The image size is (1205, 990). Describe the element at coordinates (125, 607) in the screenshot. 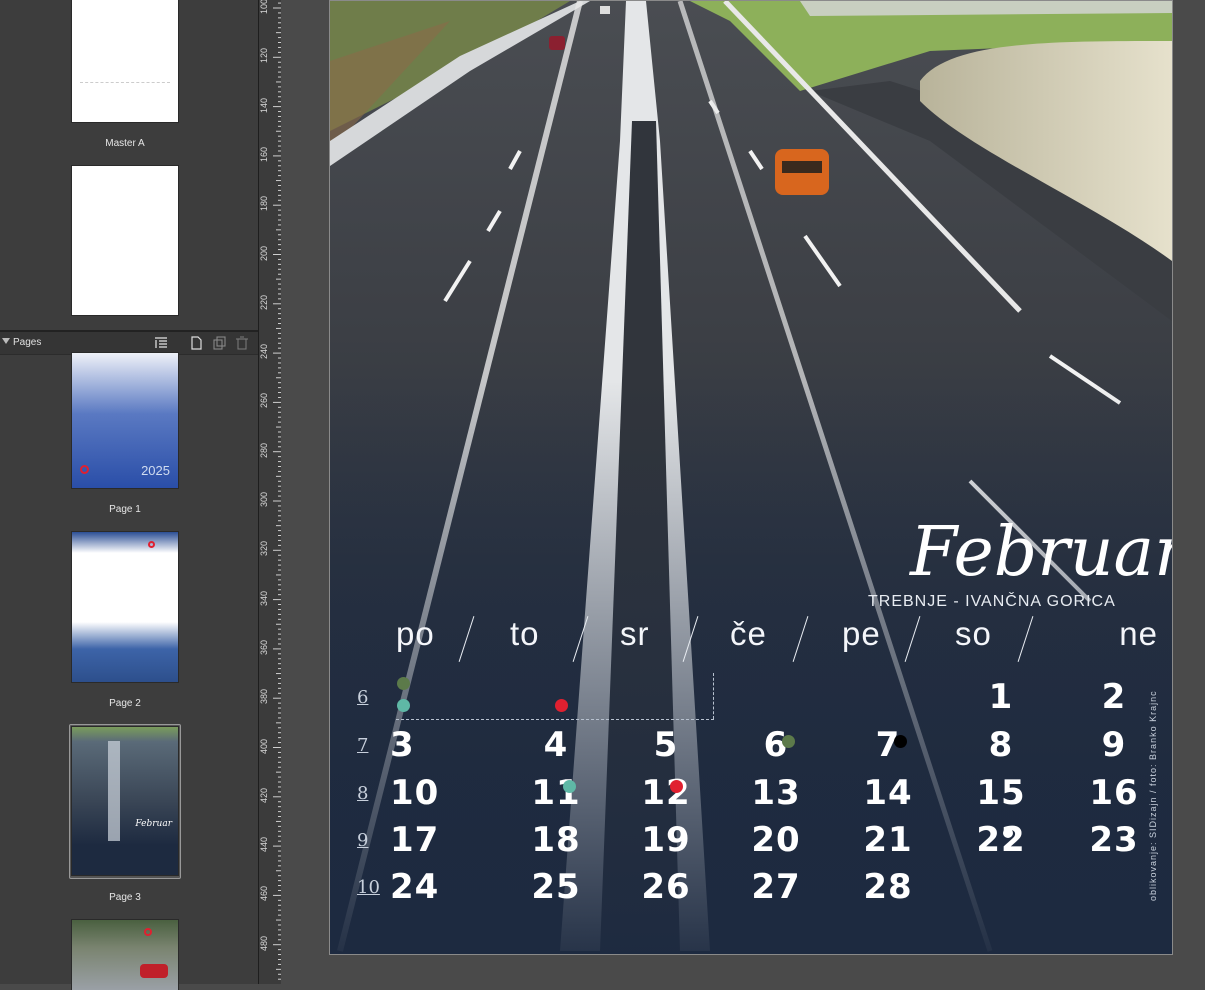

I see `page-2-thumbnail` at that location.